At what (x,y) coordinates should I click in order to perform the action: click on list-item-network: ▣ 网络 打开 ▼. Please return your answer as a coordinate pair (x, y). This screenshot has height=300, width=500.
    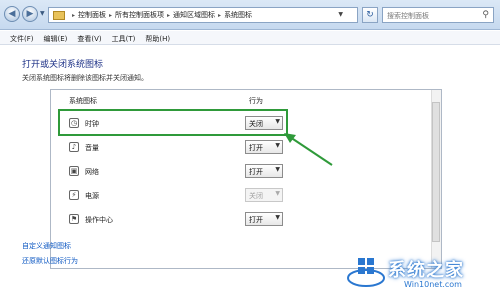
    Looking at the image, I should click on (241, 172).